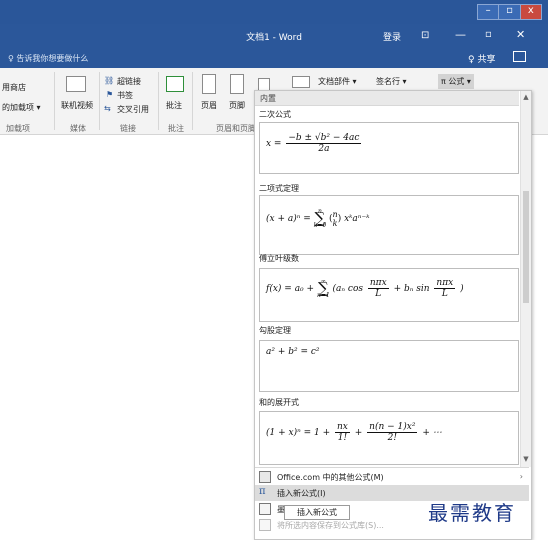 Image resolution: width=548 pixels, height=540 pixels. What do you see at coordinates (21, 107) in the screenshot?
I see `addins-button: 的加载项 ▾` at bounding box center [21, 107].